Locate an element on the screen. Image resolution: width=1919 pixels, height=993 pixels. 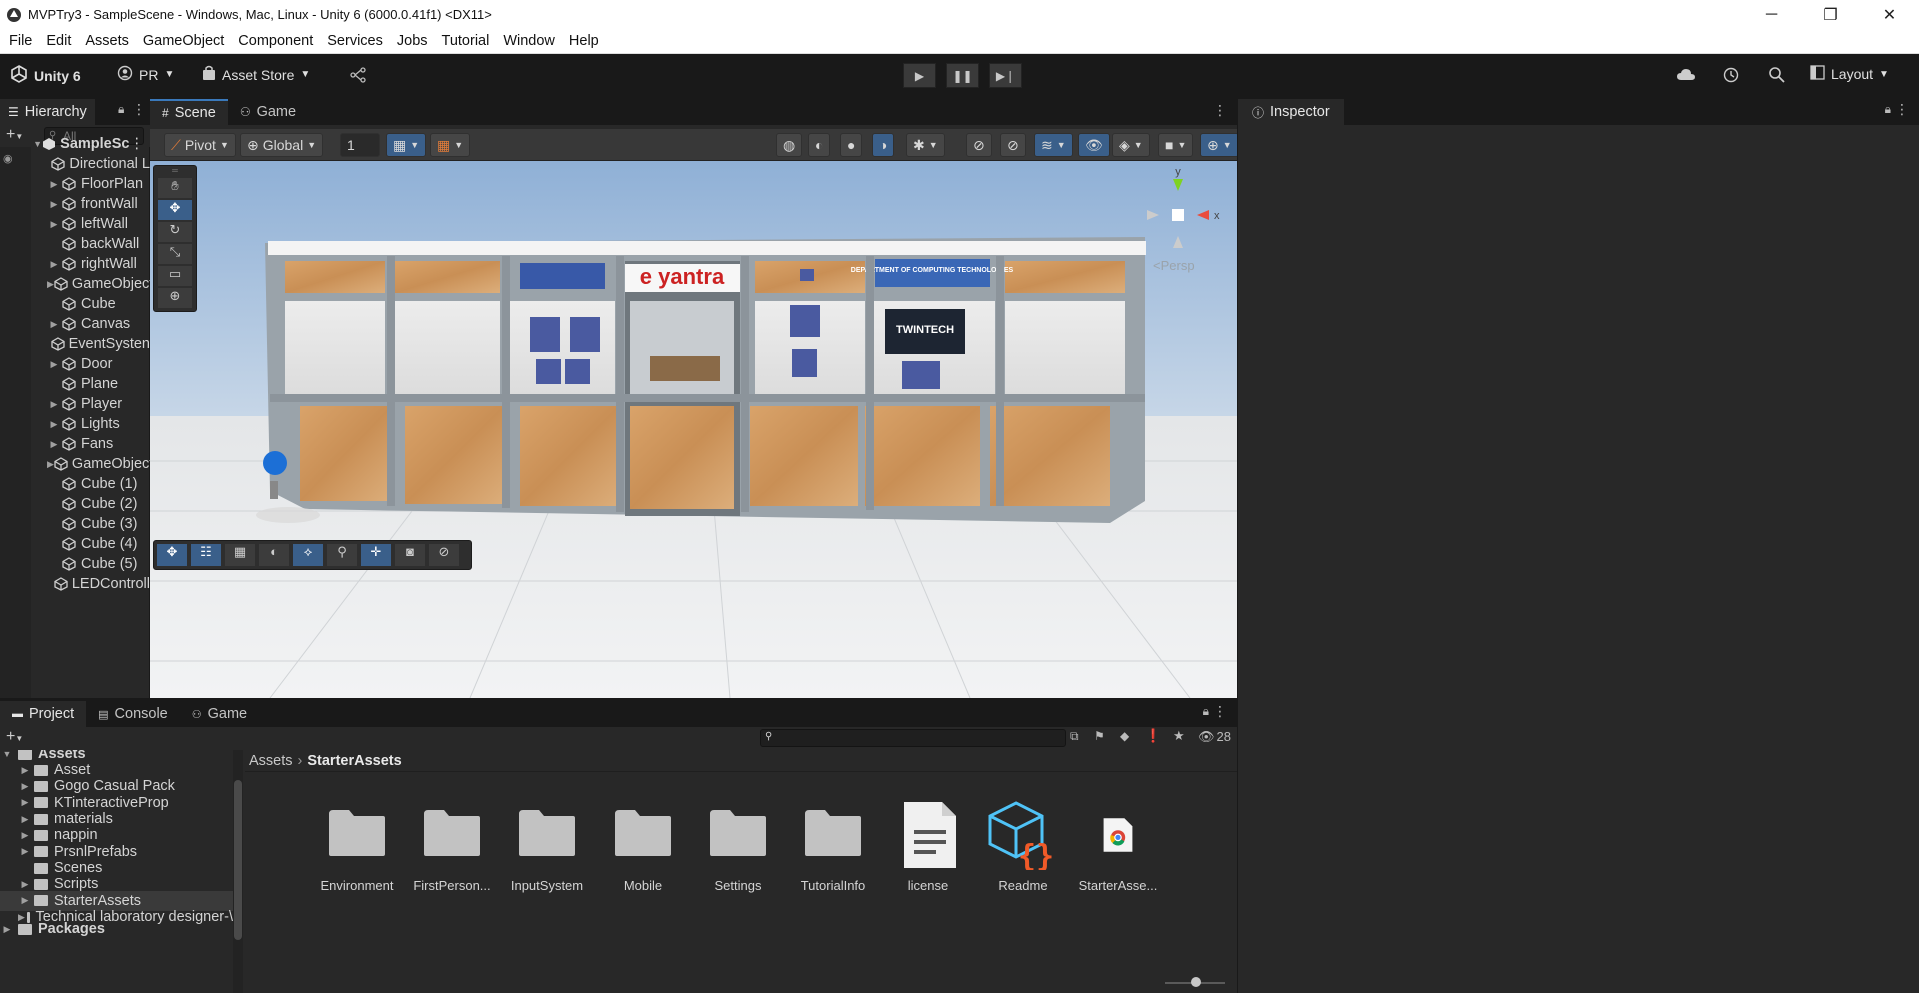
step-button: ▶❘ is located at coordinates (1005, 75).